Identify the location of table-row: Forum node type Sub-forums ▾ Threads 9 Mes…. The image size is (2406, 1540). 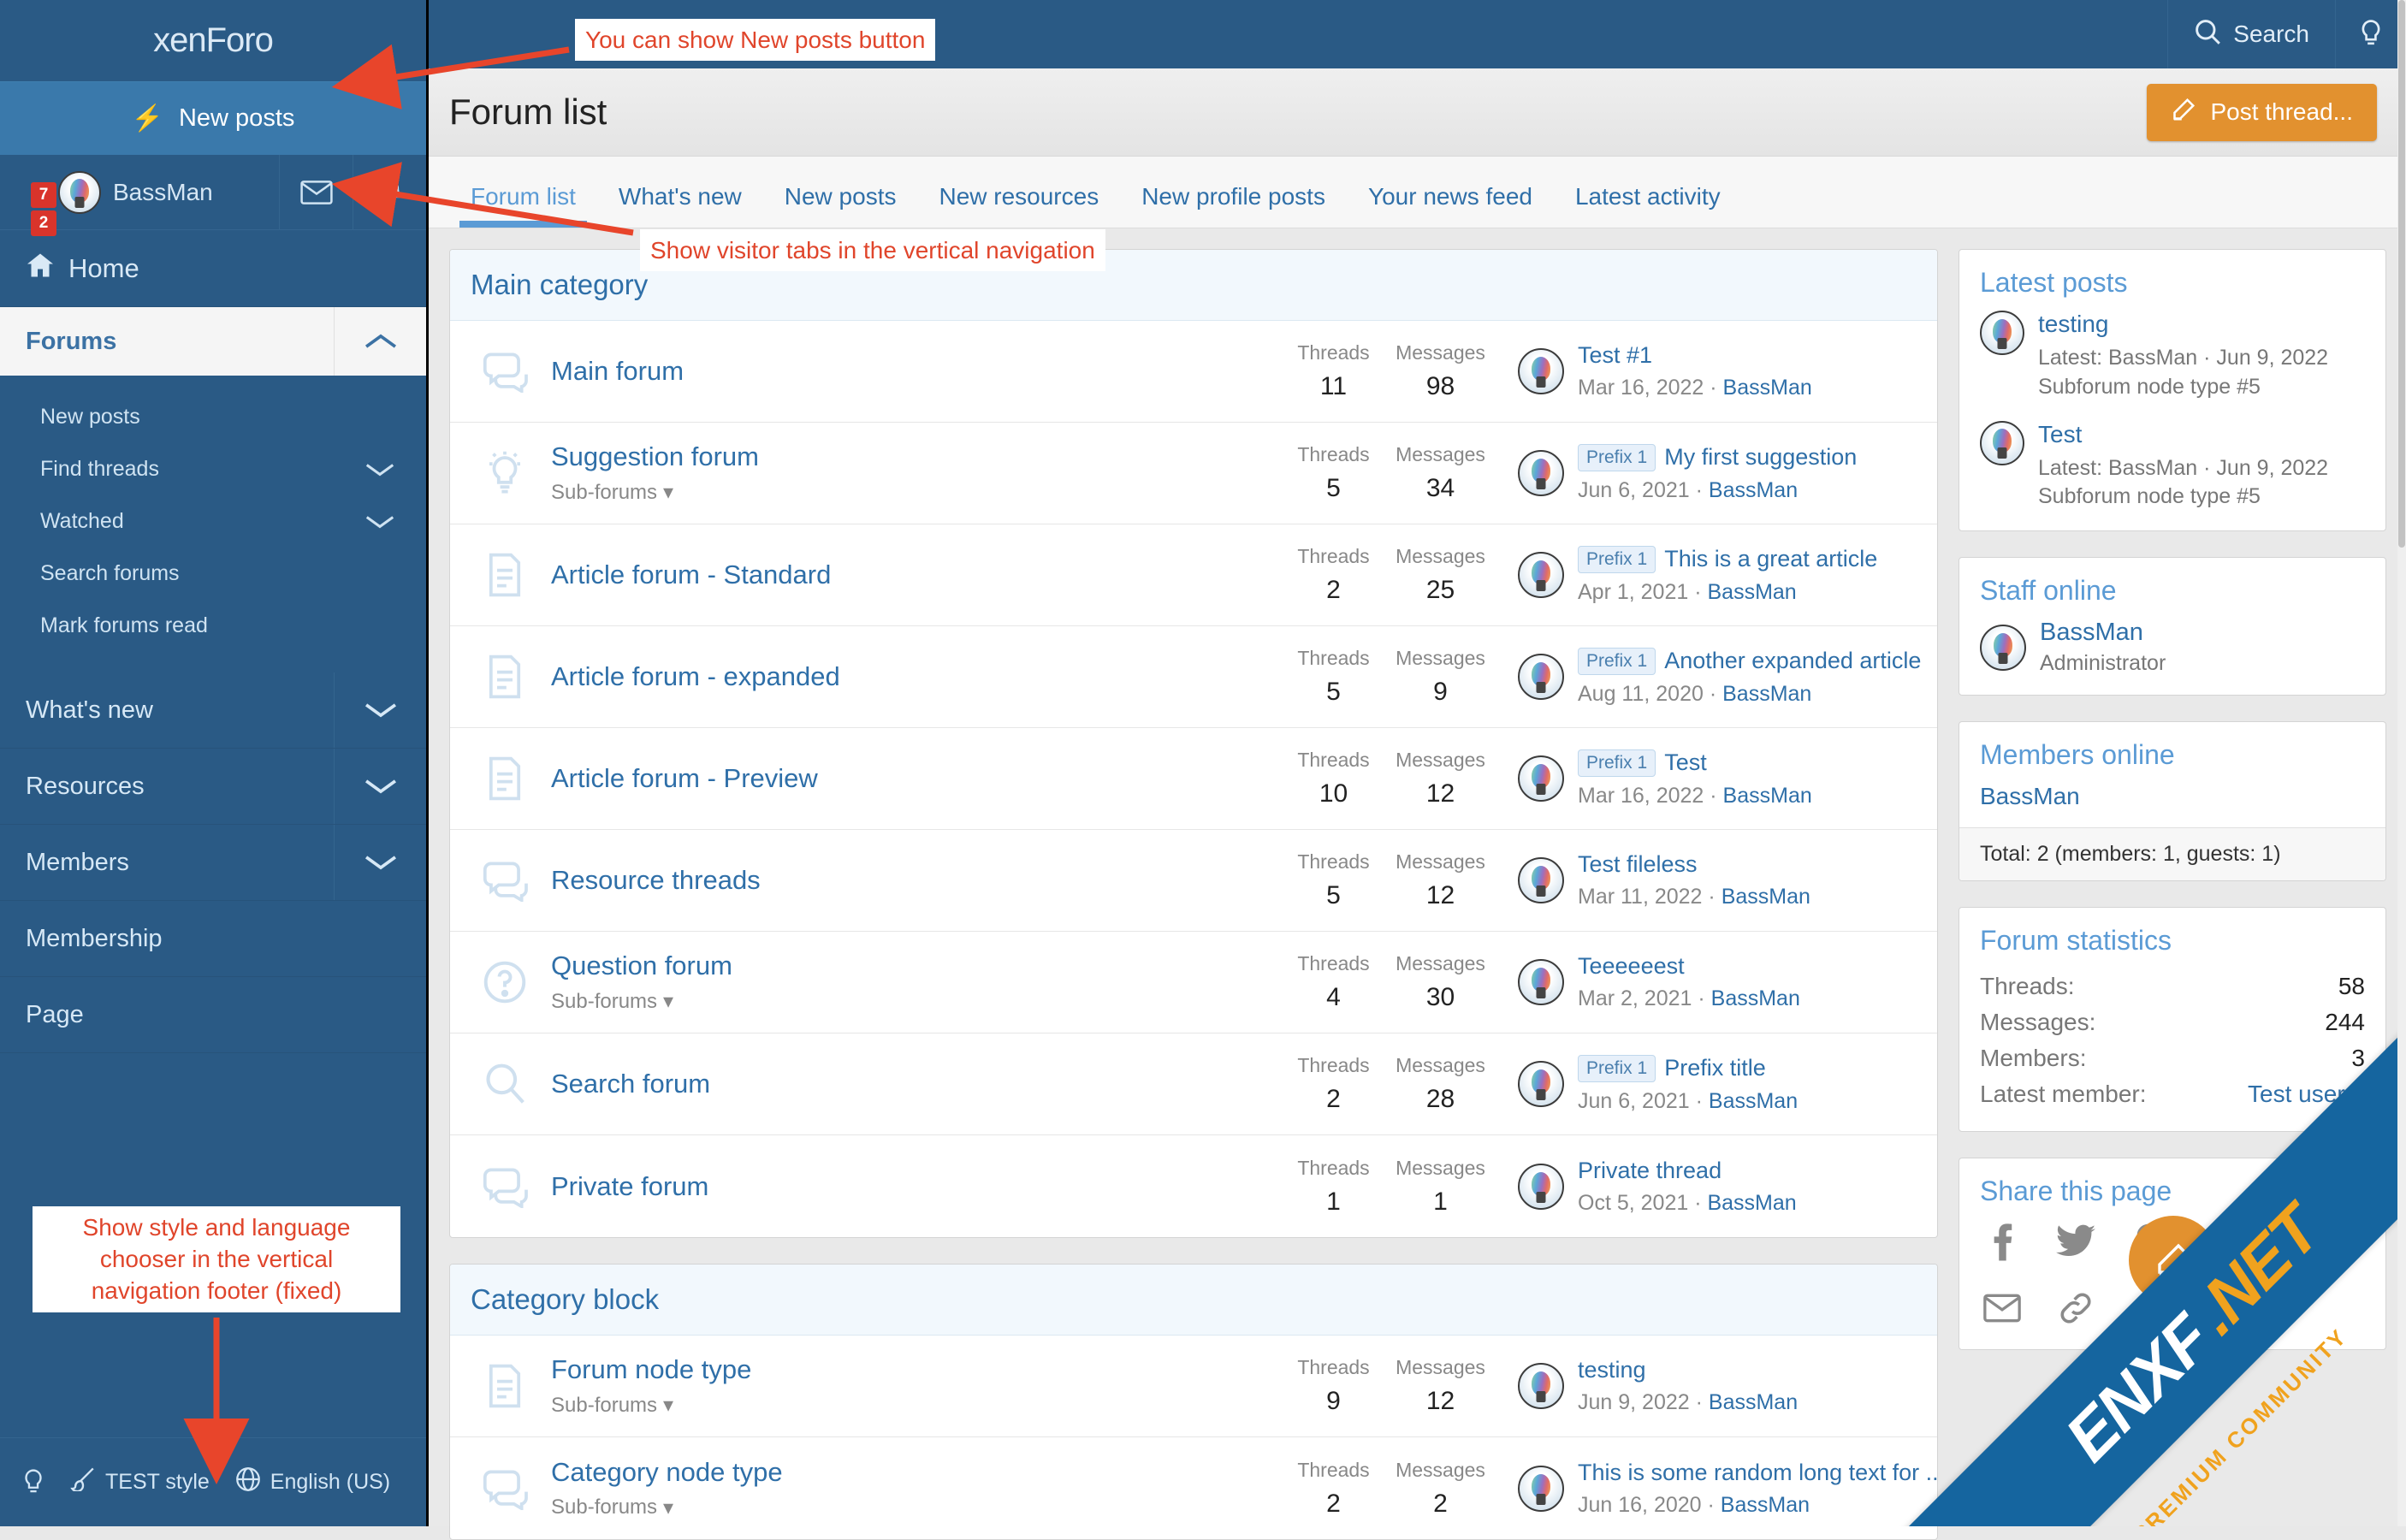
(1193, 1386).